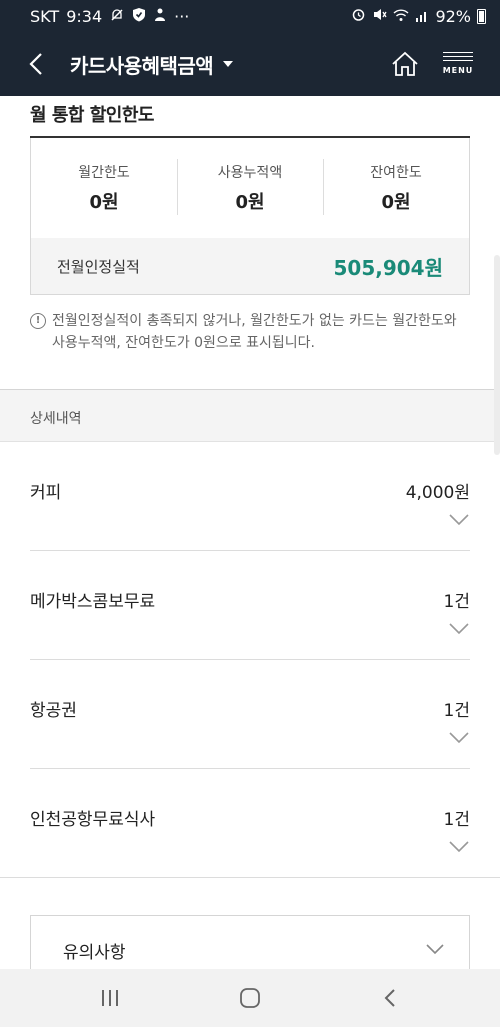  I want to click on monthly-limit-value: 0원, so click(104, 202).